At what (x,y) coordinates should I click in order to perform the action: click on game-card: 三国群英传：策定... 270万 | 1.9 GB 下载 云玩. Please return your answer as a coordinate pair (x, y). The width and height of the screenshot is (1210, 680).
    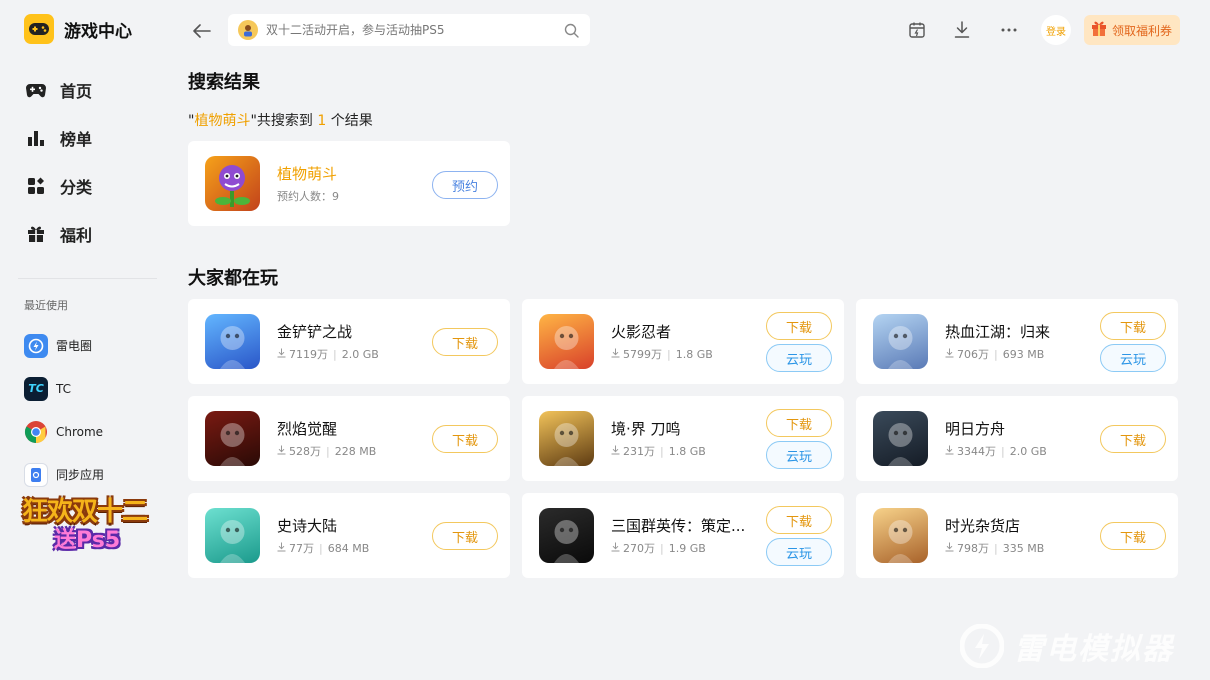
    Looking at the image, I should click on (683, 535).